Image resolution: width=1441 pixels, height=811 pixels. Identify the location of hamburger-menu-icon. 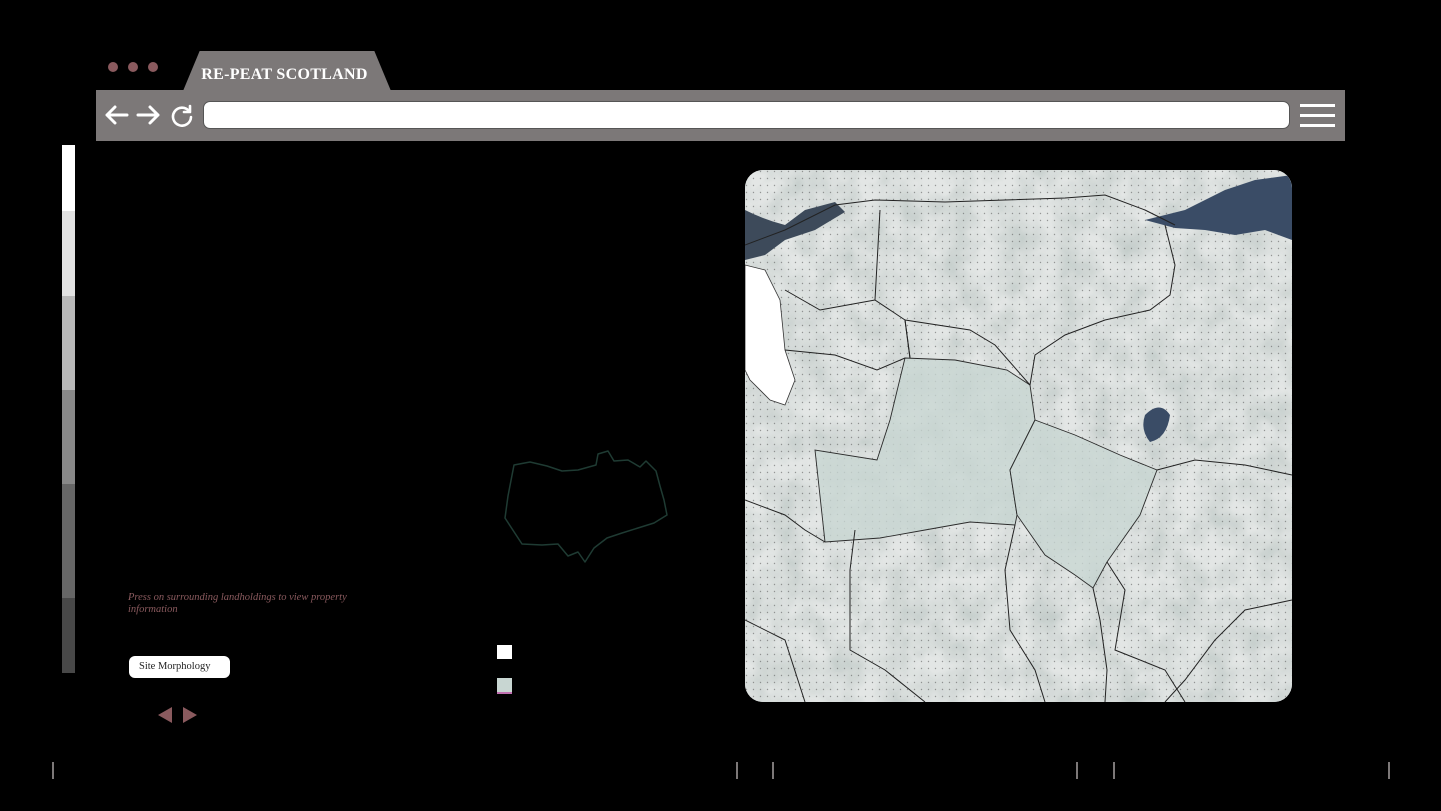
(1317, 116).